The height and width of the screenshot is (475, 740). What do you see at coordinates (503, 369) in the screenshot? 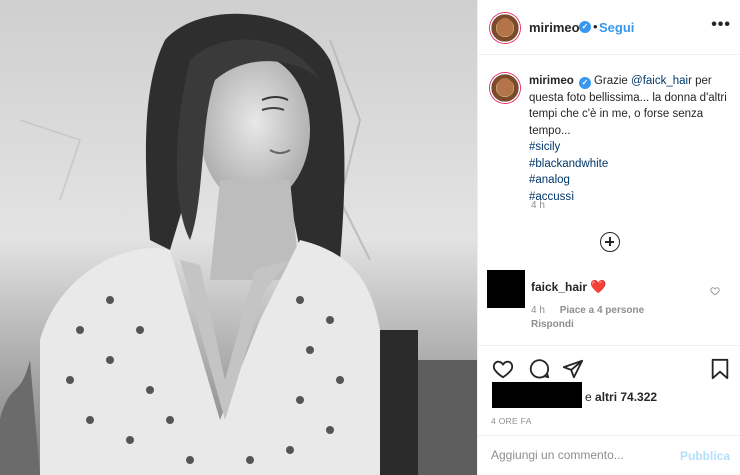
I see `heart-icon` at bounding box center [503, 369].